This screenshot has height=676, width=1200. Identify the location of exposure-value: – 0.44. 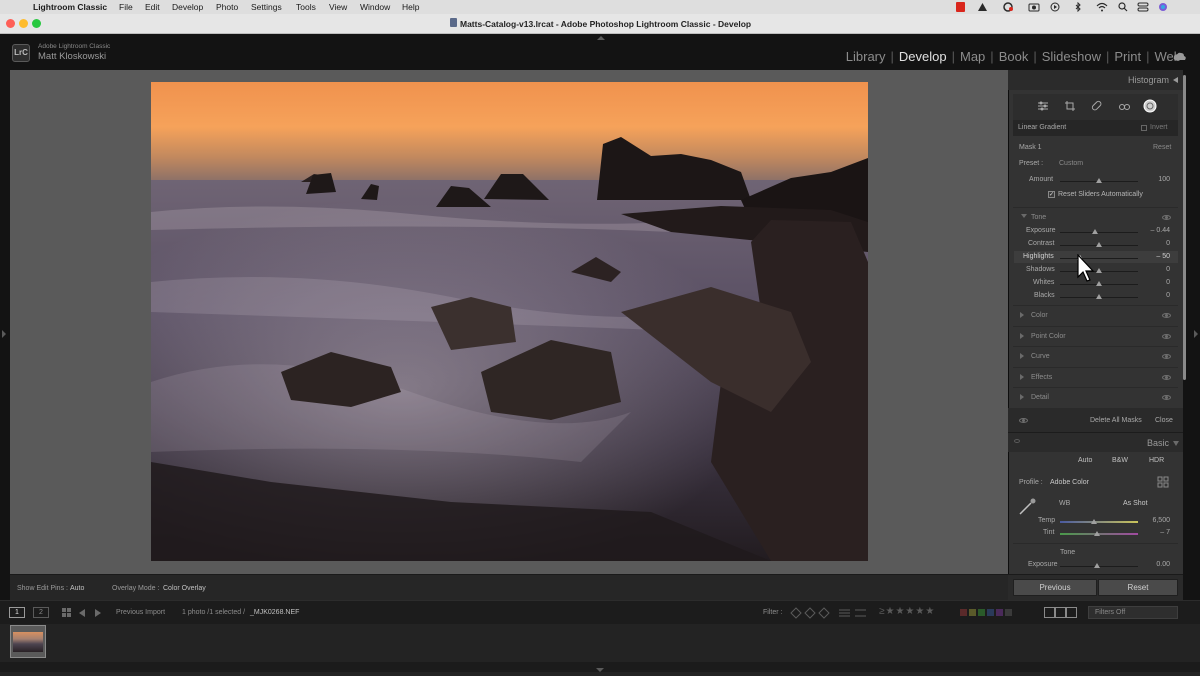
(1154, 230).